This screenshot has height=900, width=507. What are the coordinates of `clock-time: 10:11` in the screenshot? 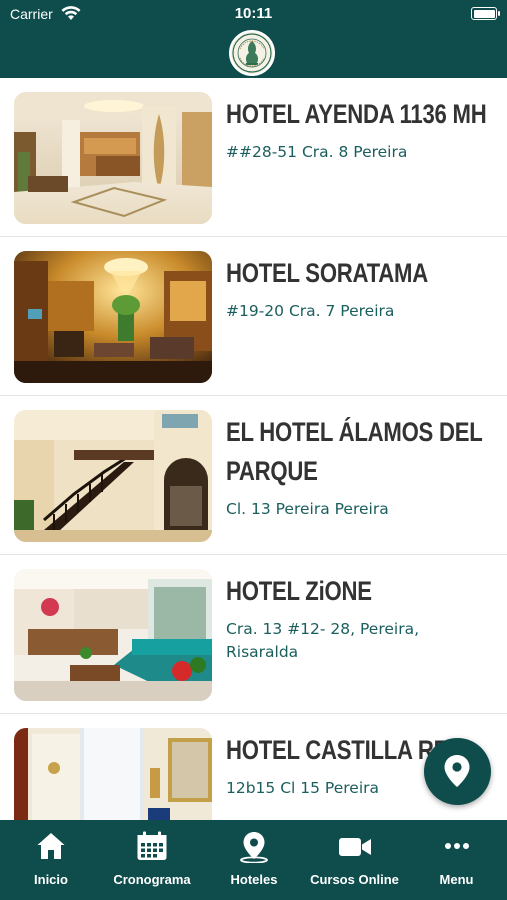 It's located at (253, 13).